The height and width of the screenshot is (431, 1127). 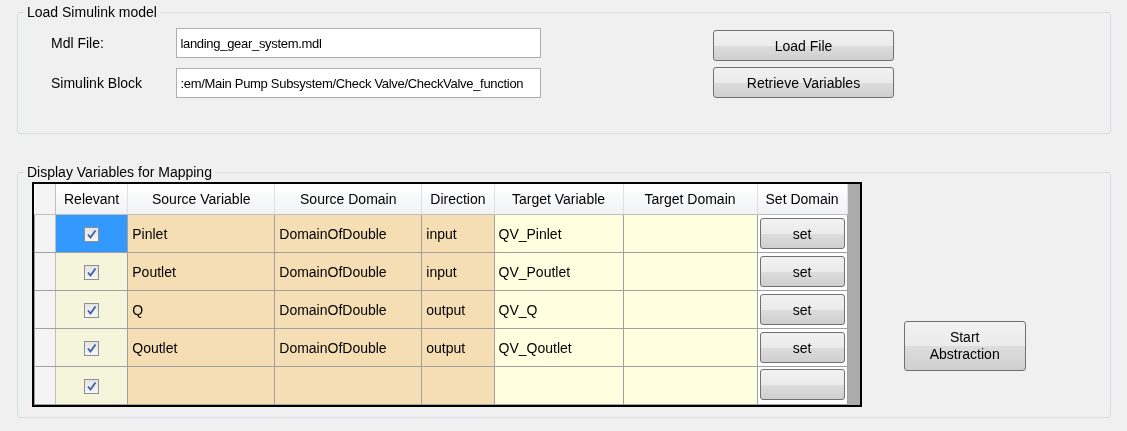 What do you see at coordinates (803, 82) in the screenshot?
I see `action-button: Retrieve Variables` at bounding box center [803, 82].